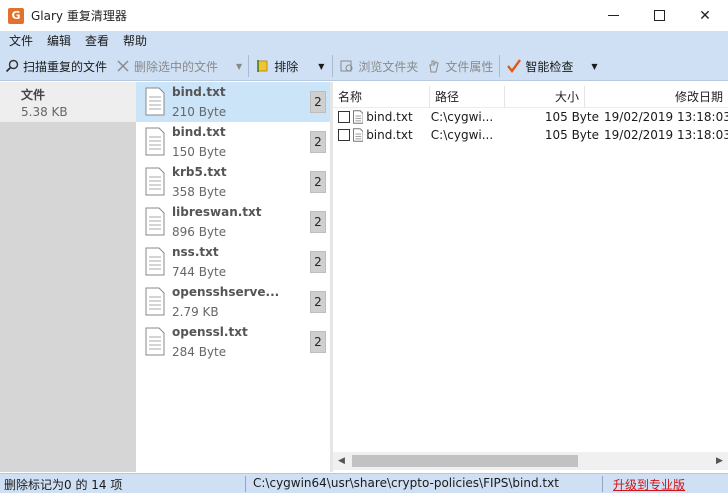 The width and height of the screenshot is (728, 493). I want to click on scroll-right-arrow-icon: ▶, so click(719, 461).